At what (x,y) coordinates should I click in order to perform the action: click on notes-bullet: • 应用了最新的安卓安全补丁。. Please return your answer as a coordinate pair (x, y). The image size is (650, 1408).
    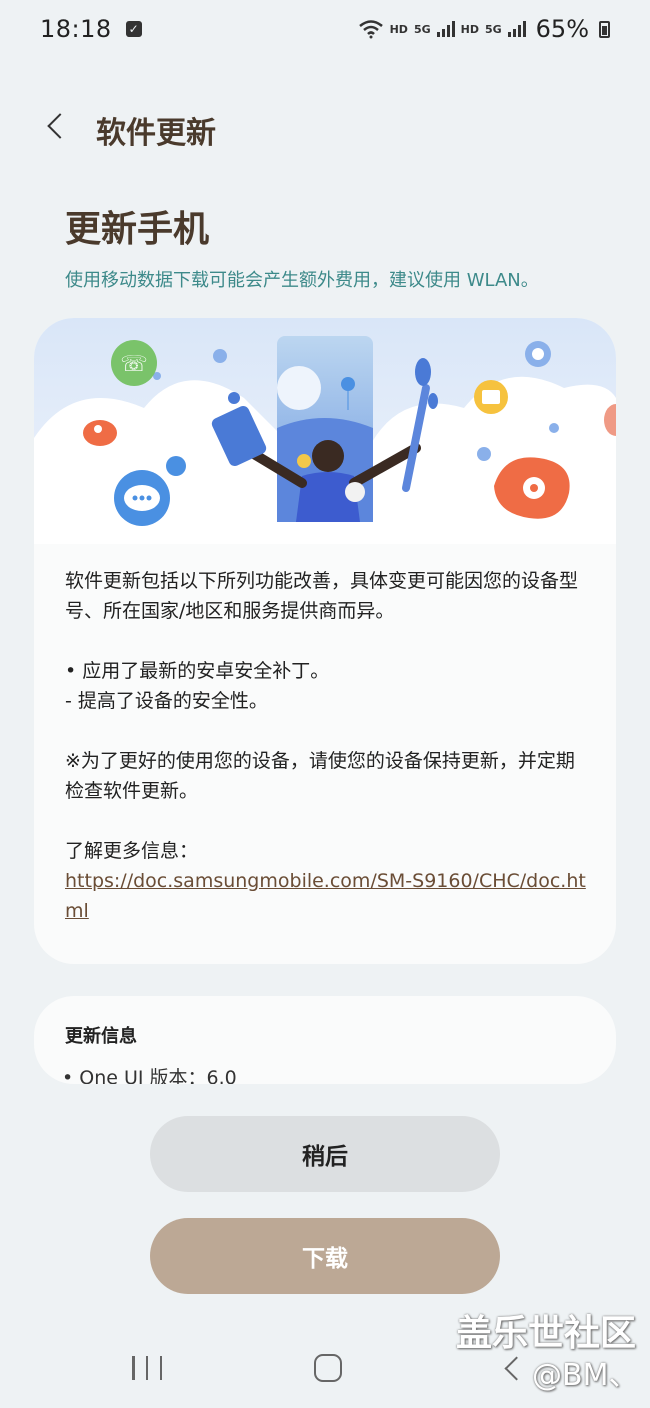
    Looking at the image, I should click on (197, 671).